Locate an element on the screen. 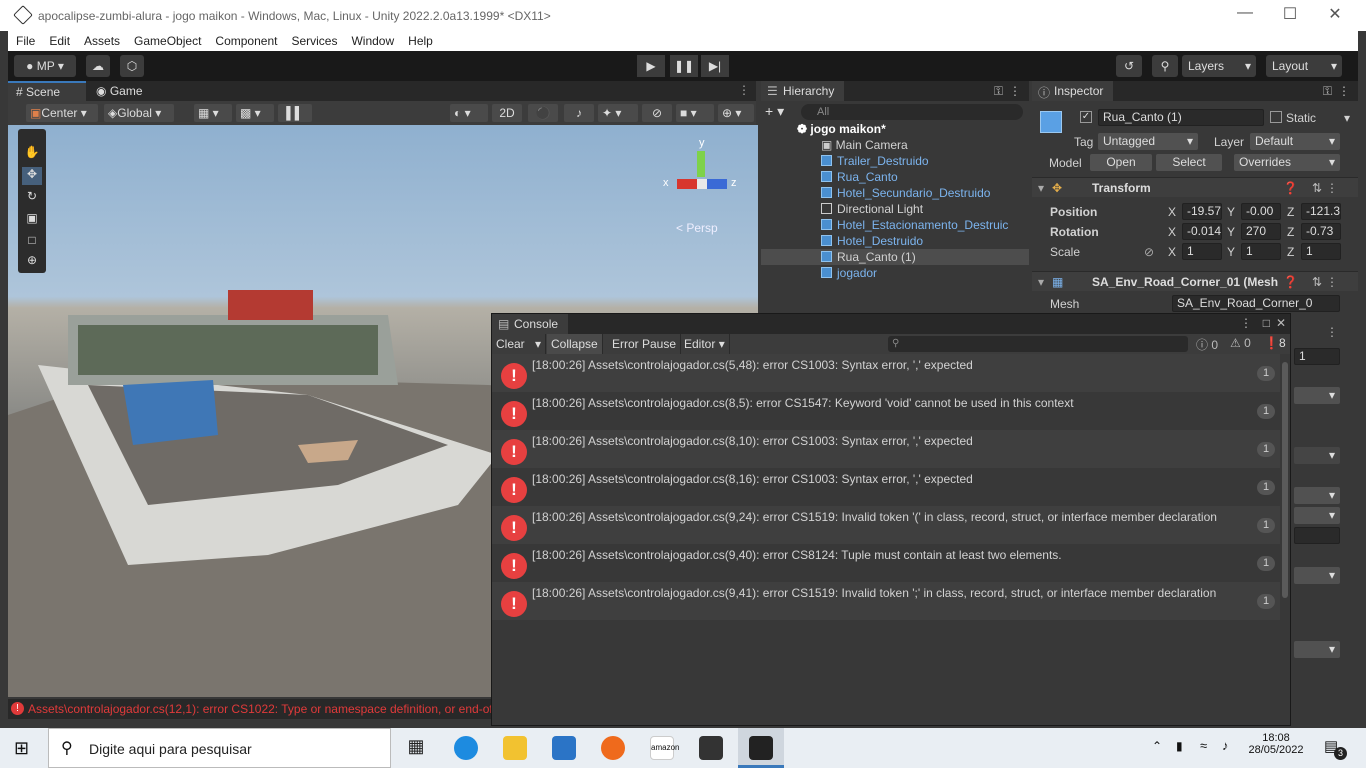 The image size is (1366, 768). partial-dropdown: ▾ is located at coordinates (1317, 395).